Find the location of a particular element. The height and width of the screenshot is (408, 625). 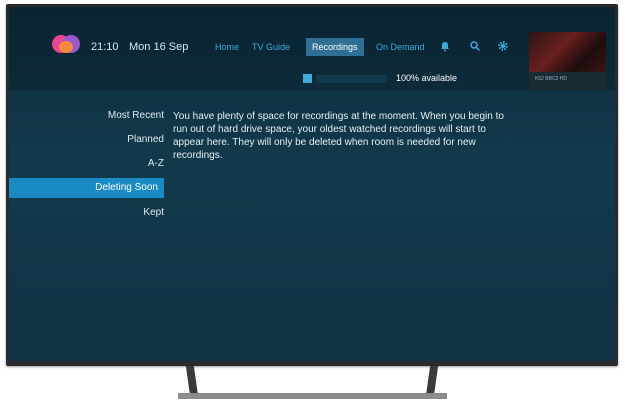

tv-stand-base is located at coordinates (312, 396).